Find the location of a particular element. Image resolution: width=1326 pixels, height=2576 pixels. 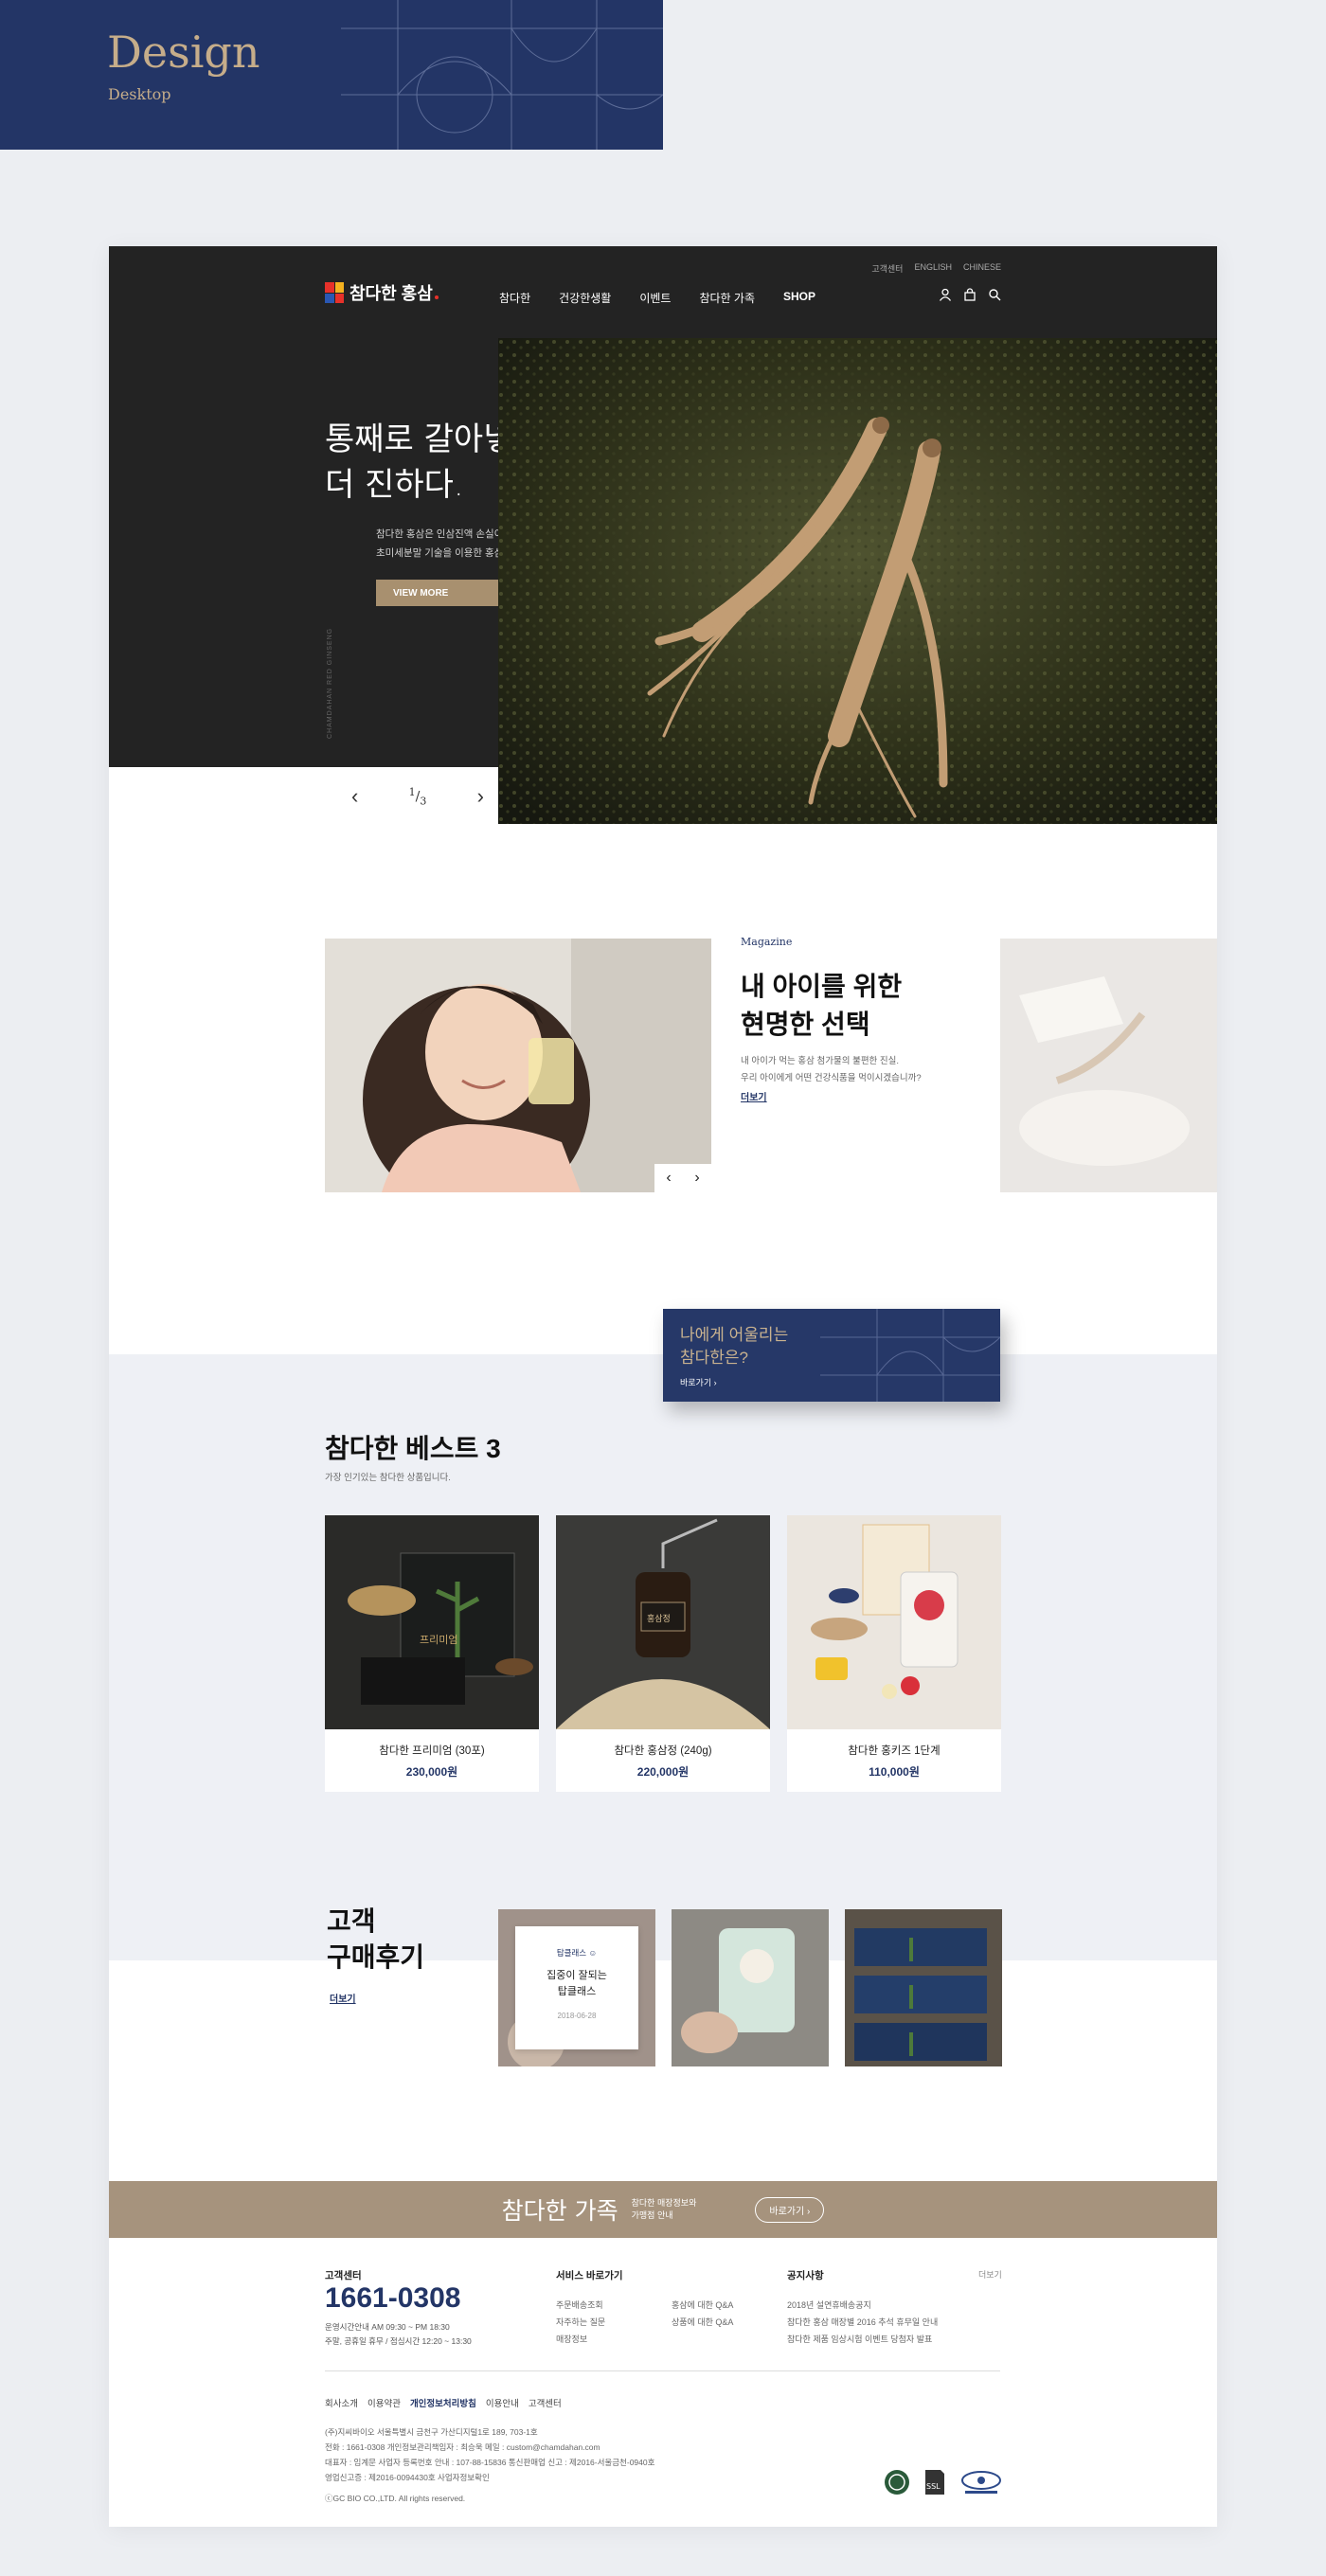

family-go-label: 바로가기 is located at coordinates (787, 2211).